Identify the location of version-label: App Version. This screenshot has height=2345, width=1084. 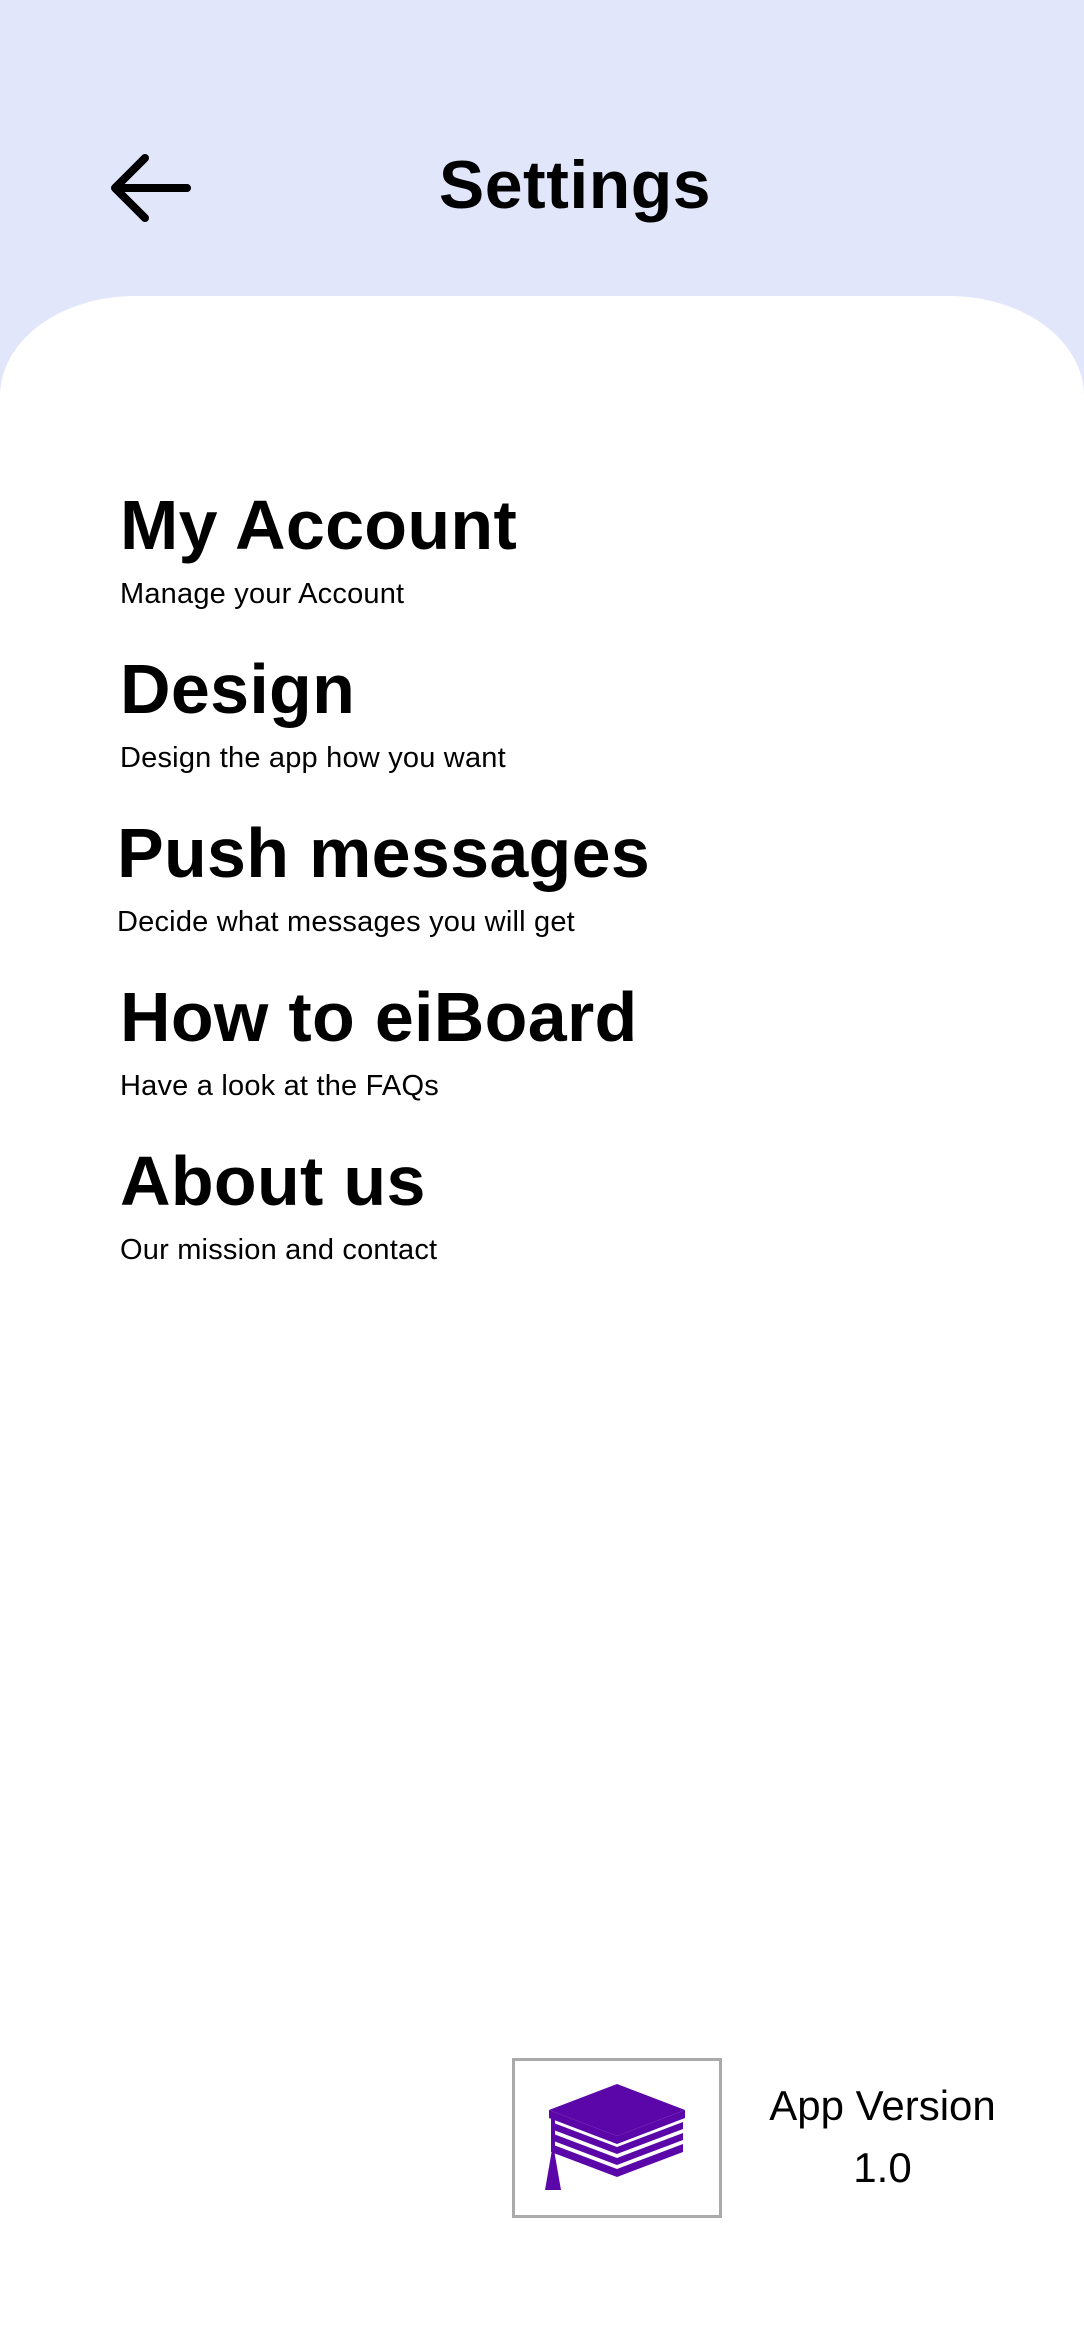
(882, 2105).